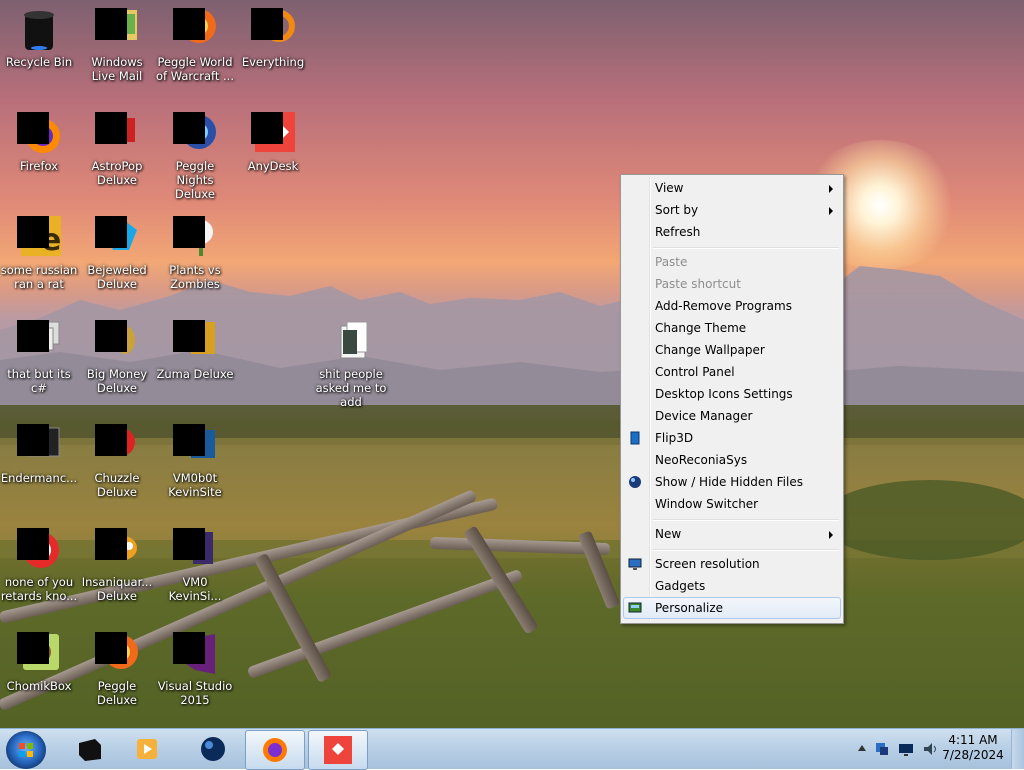  I want to click on menu-item-add-remove-programs: Add-Remove Programs, so click(732, 306).